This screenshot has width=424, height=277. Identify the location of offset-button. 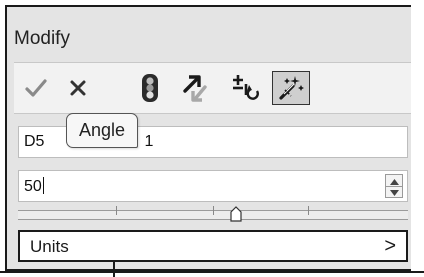
(246, 88).